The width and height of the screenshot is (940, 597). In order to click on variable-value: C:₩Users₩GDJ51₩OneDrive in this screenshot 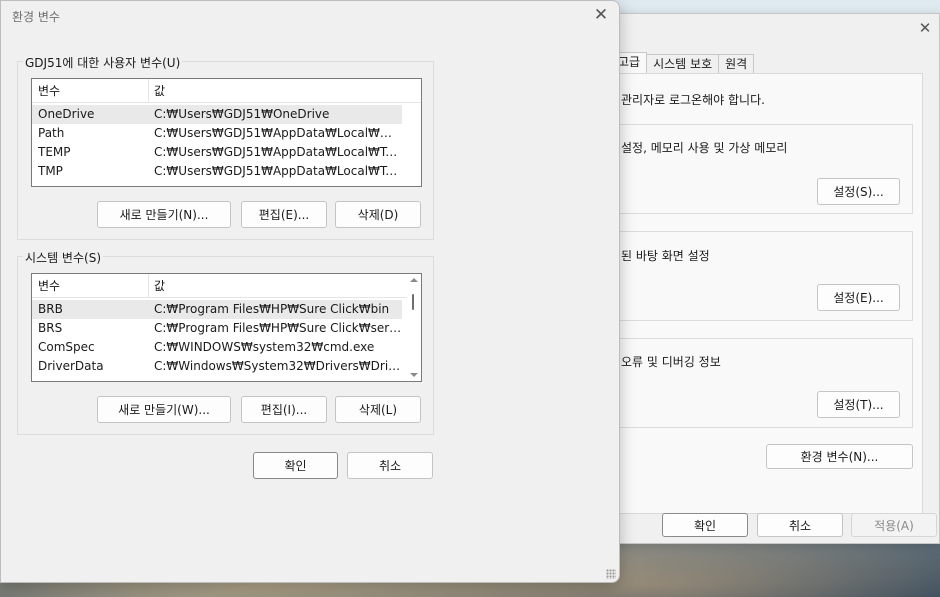, I will do `click(242, 114)`.